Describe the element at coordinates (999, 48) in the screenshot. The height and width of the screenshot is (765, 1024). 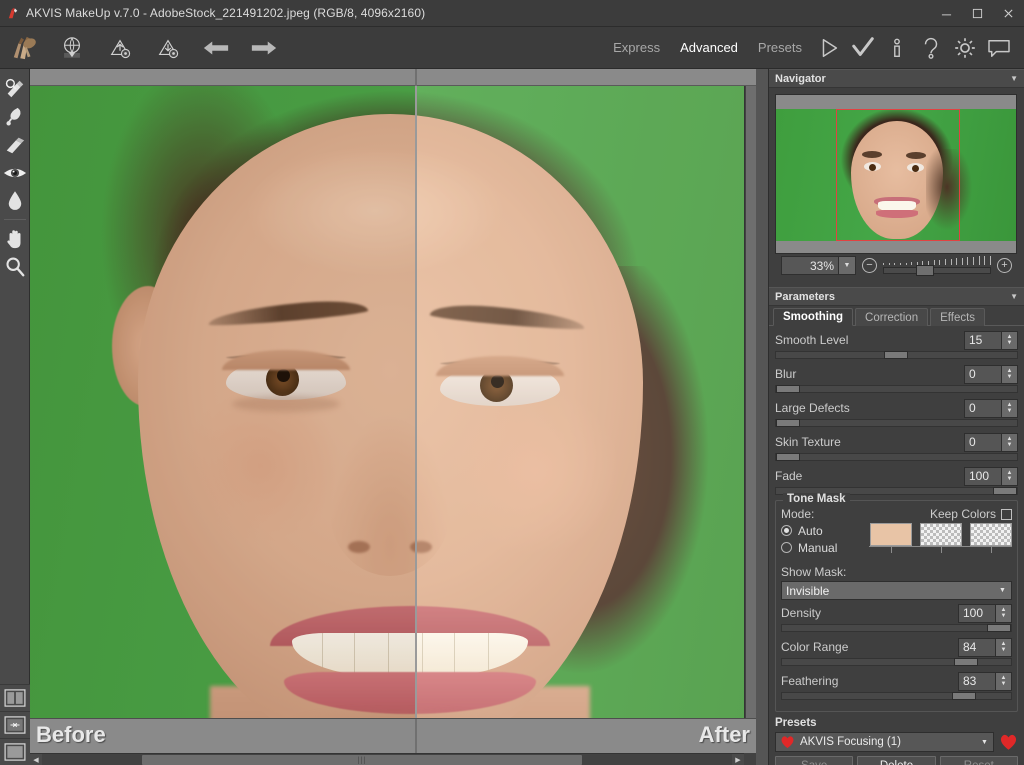
I see `comment-icon` at that location.